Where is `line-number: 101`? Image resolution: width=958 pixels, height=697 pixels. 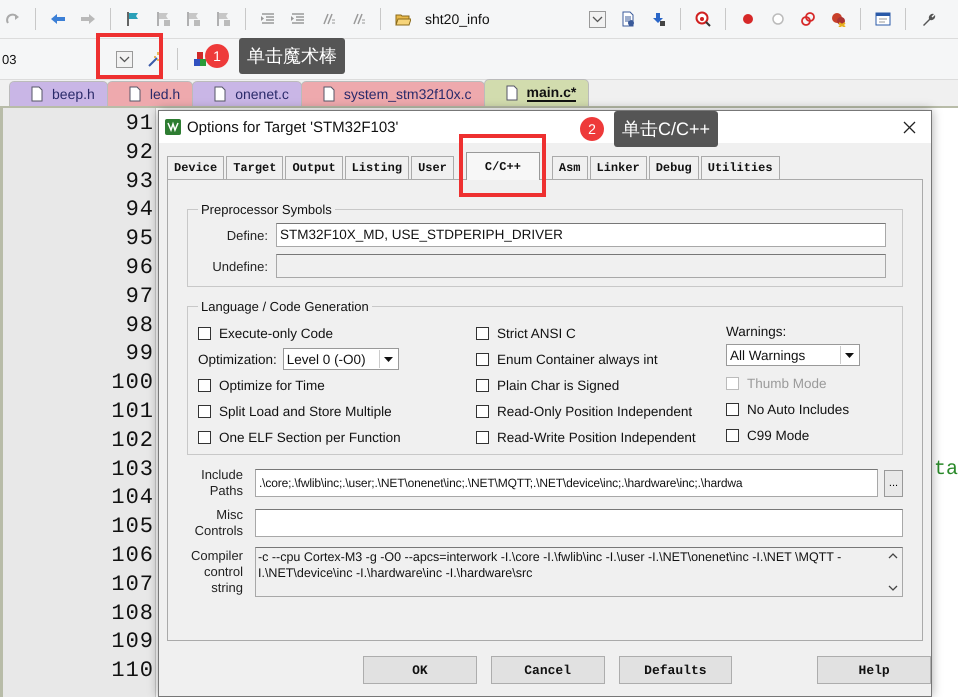
line-number: 101 is located at coordinates (132, 412).